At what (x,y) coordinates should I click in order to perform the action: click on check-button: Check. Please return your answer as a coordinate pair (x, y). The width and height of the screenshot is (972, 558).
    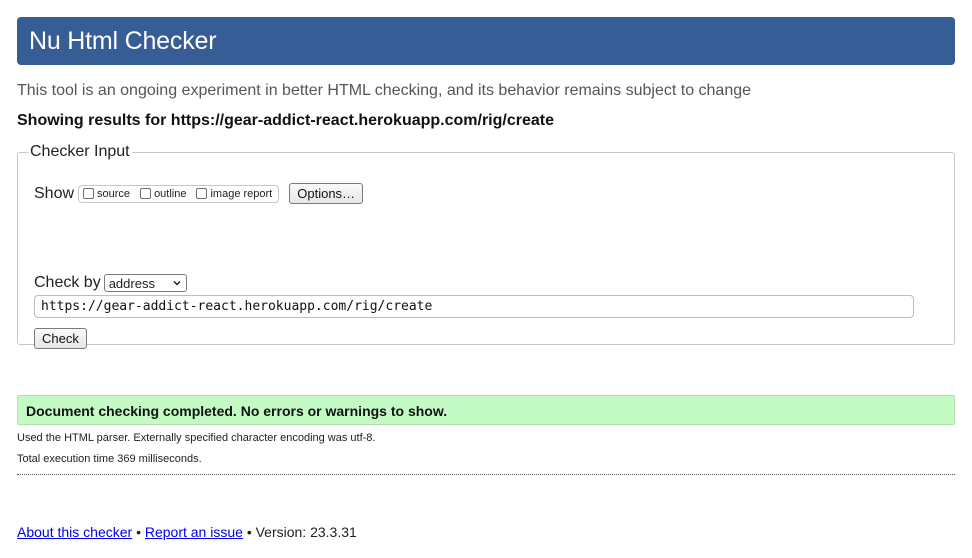
    Looking at the image, I should click on (60, 338).